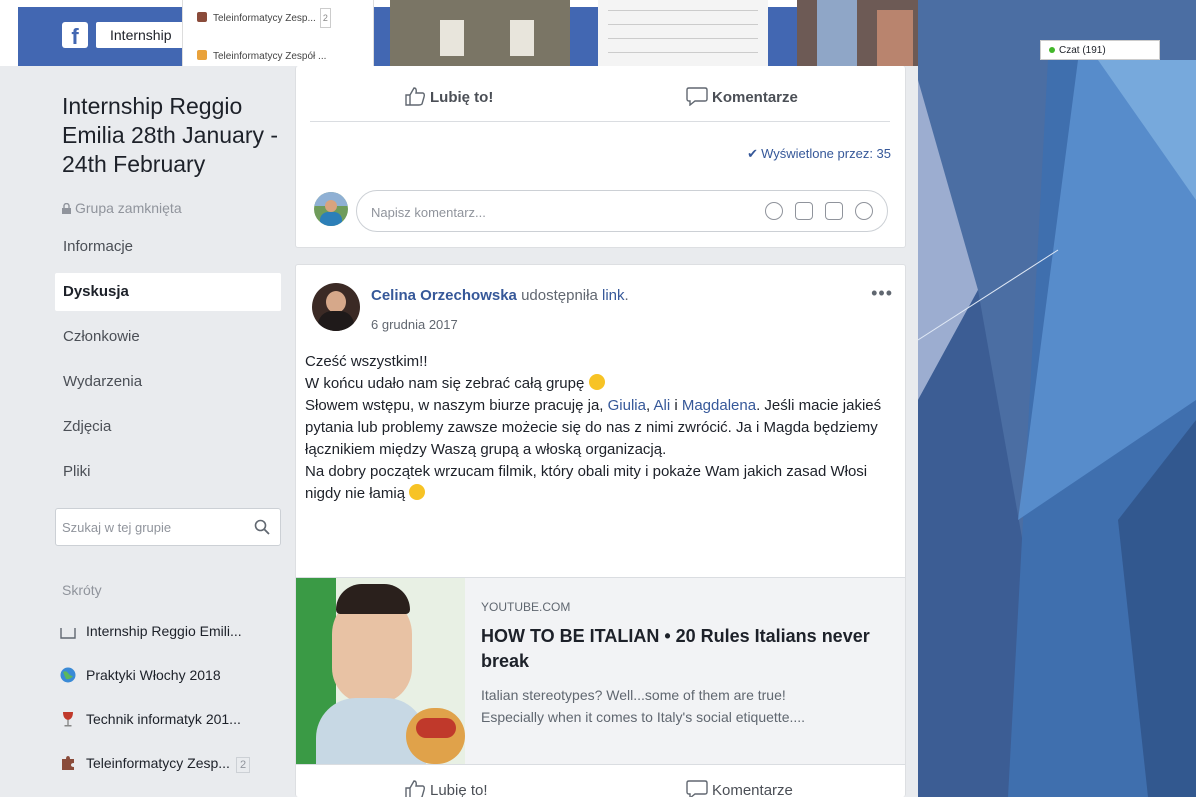  What do you see at coordinates (600, 98) in the screenshot?
I see `post-action-bar: Lubię to! Komentarze` at bounding box center [600, 98].